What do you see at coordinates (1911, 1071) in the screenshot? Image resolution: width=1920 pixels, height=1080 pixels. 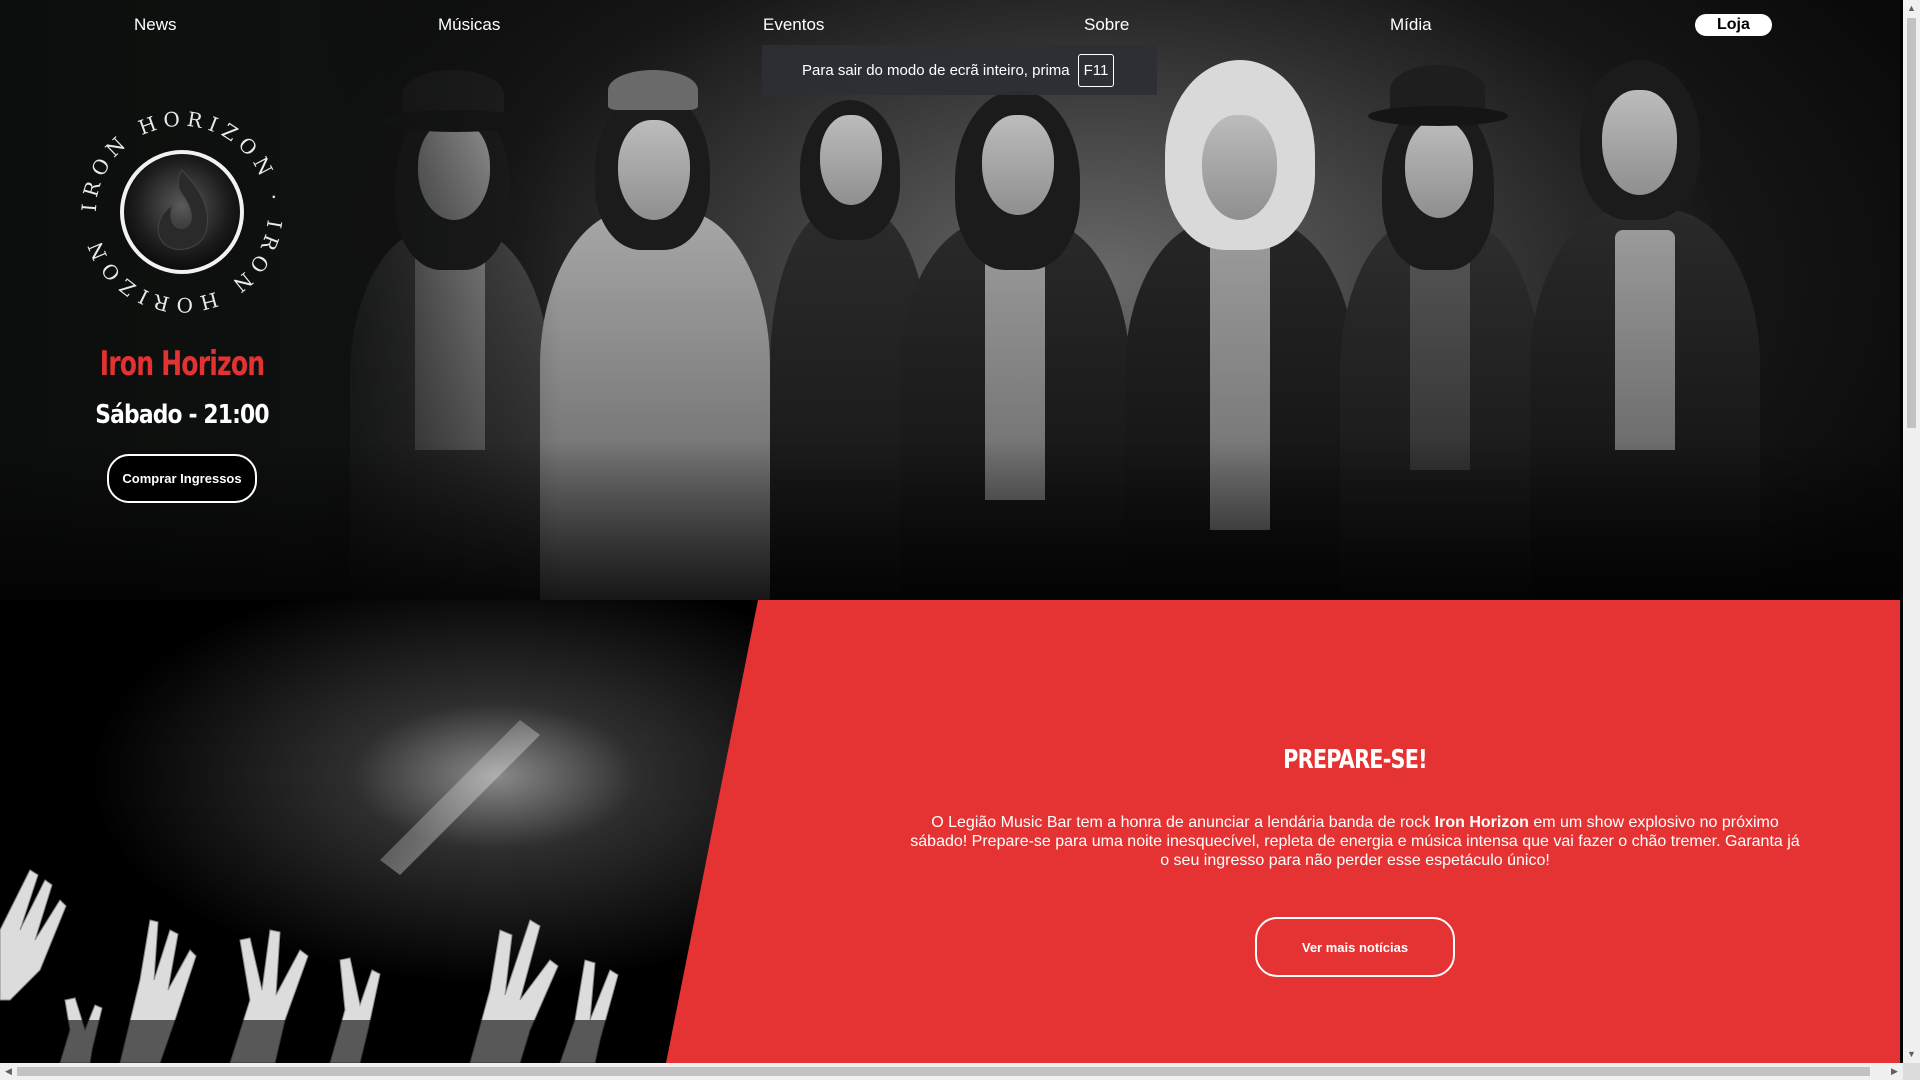 I see `scrollbar-corner` at bounding box center [1911, 1071].